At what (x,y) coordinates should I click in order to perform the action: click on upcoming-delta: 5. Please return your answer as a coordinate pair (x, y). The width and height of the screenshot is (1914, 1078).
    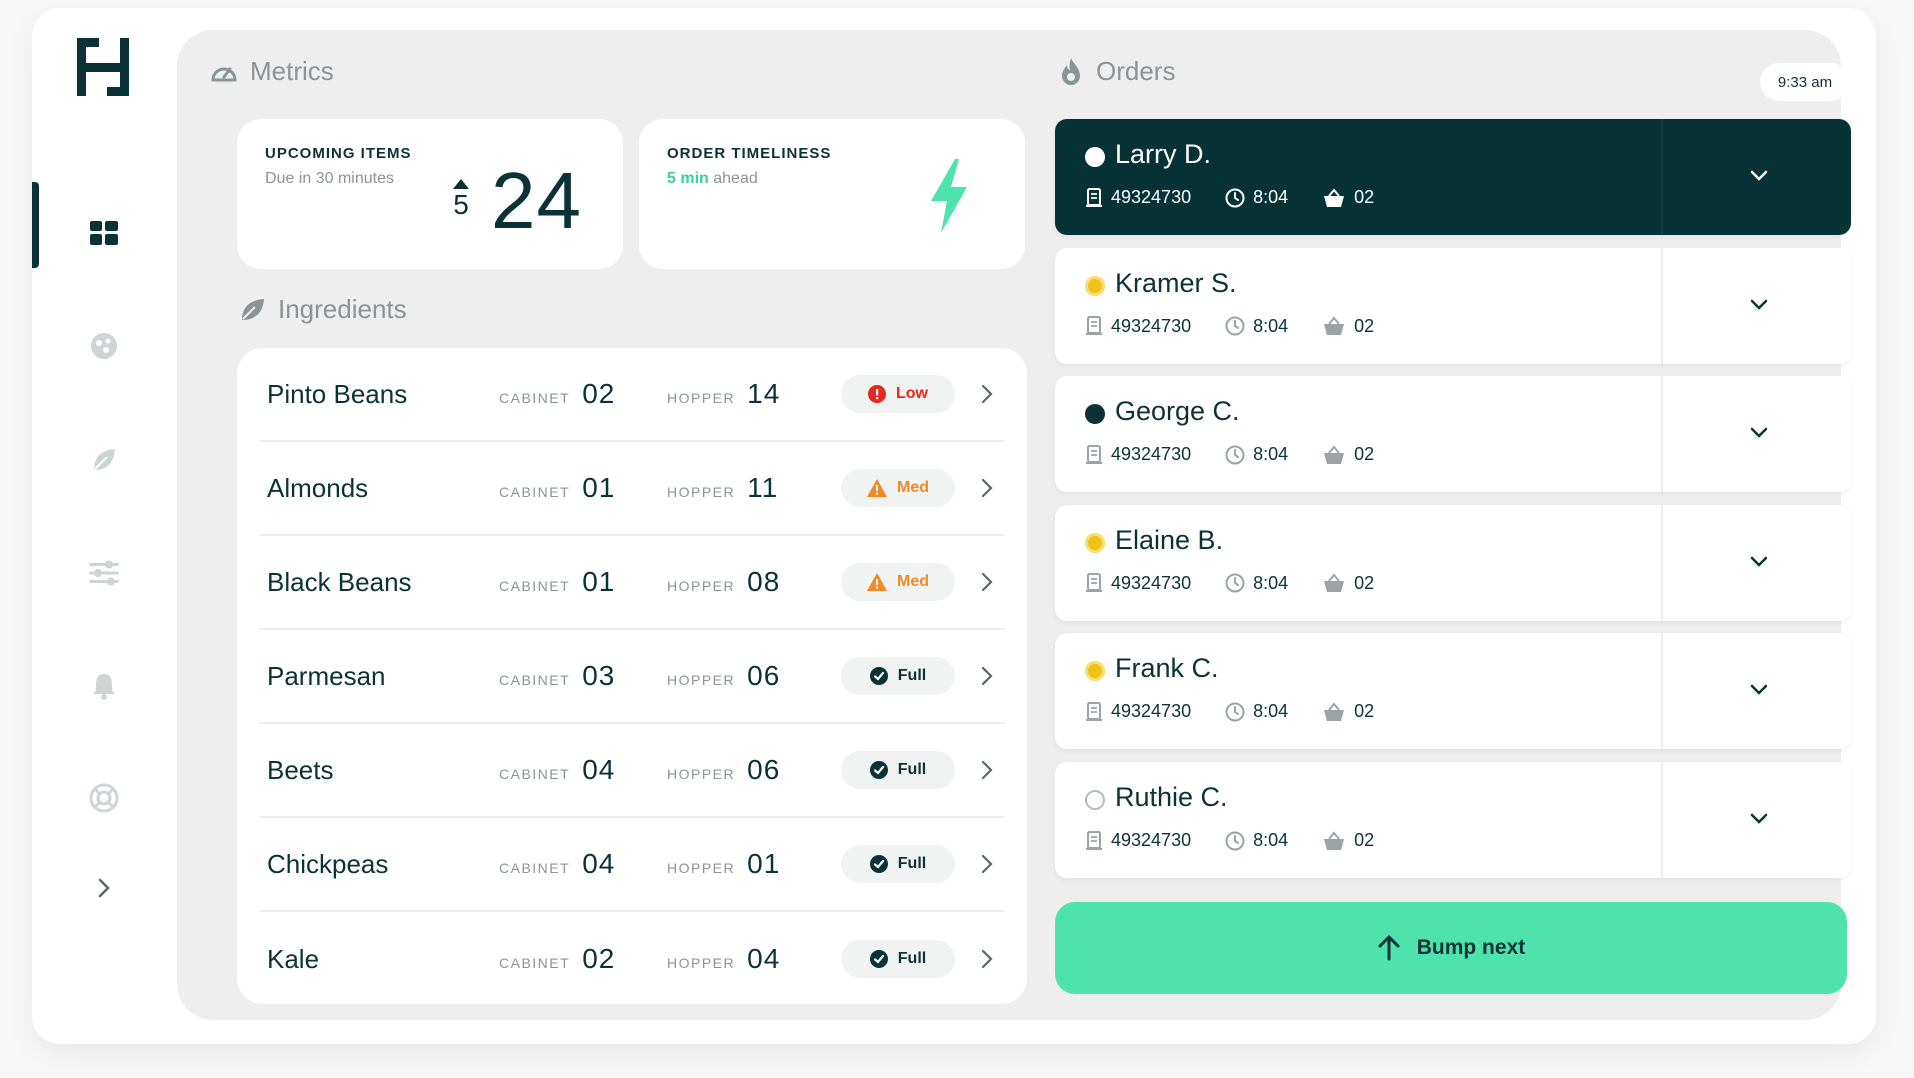
    Looking at the image, I should click on (461, 200).